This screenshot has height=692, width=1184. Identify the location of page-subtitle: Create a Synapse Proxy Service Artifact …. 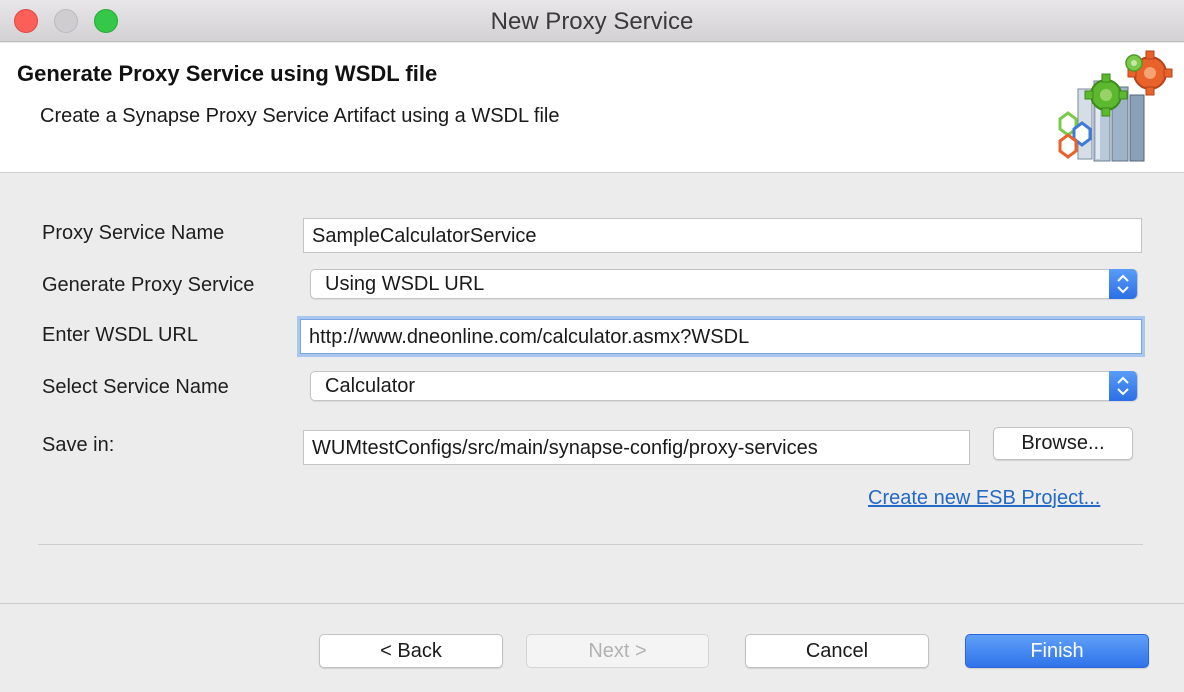
(300, 116).